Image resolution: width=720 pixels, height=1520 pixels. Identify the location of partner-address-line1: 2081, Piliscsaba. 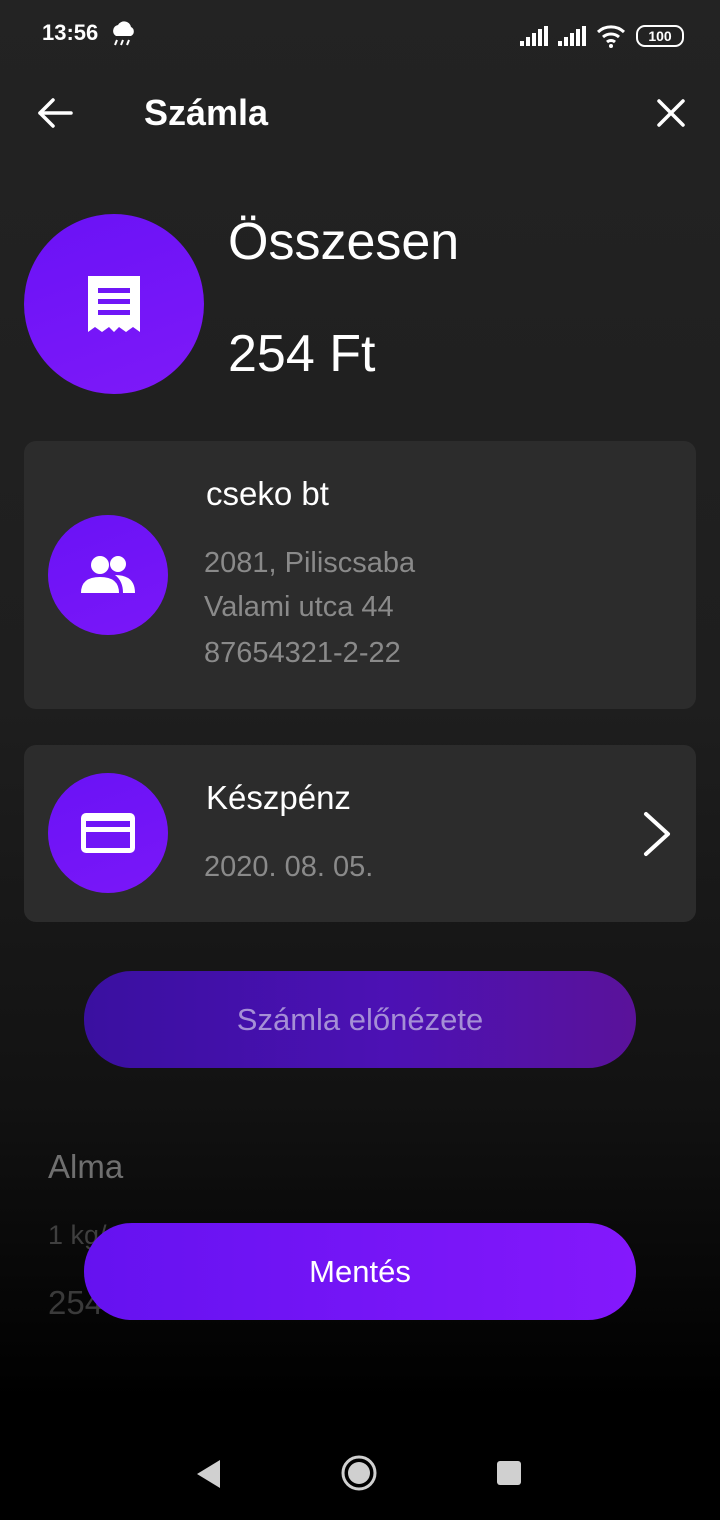
(310, 563).